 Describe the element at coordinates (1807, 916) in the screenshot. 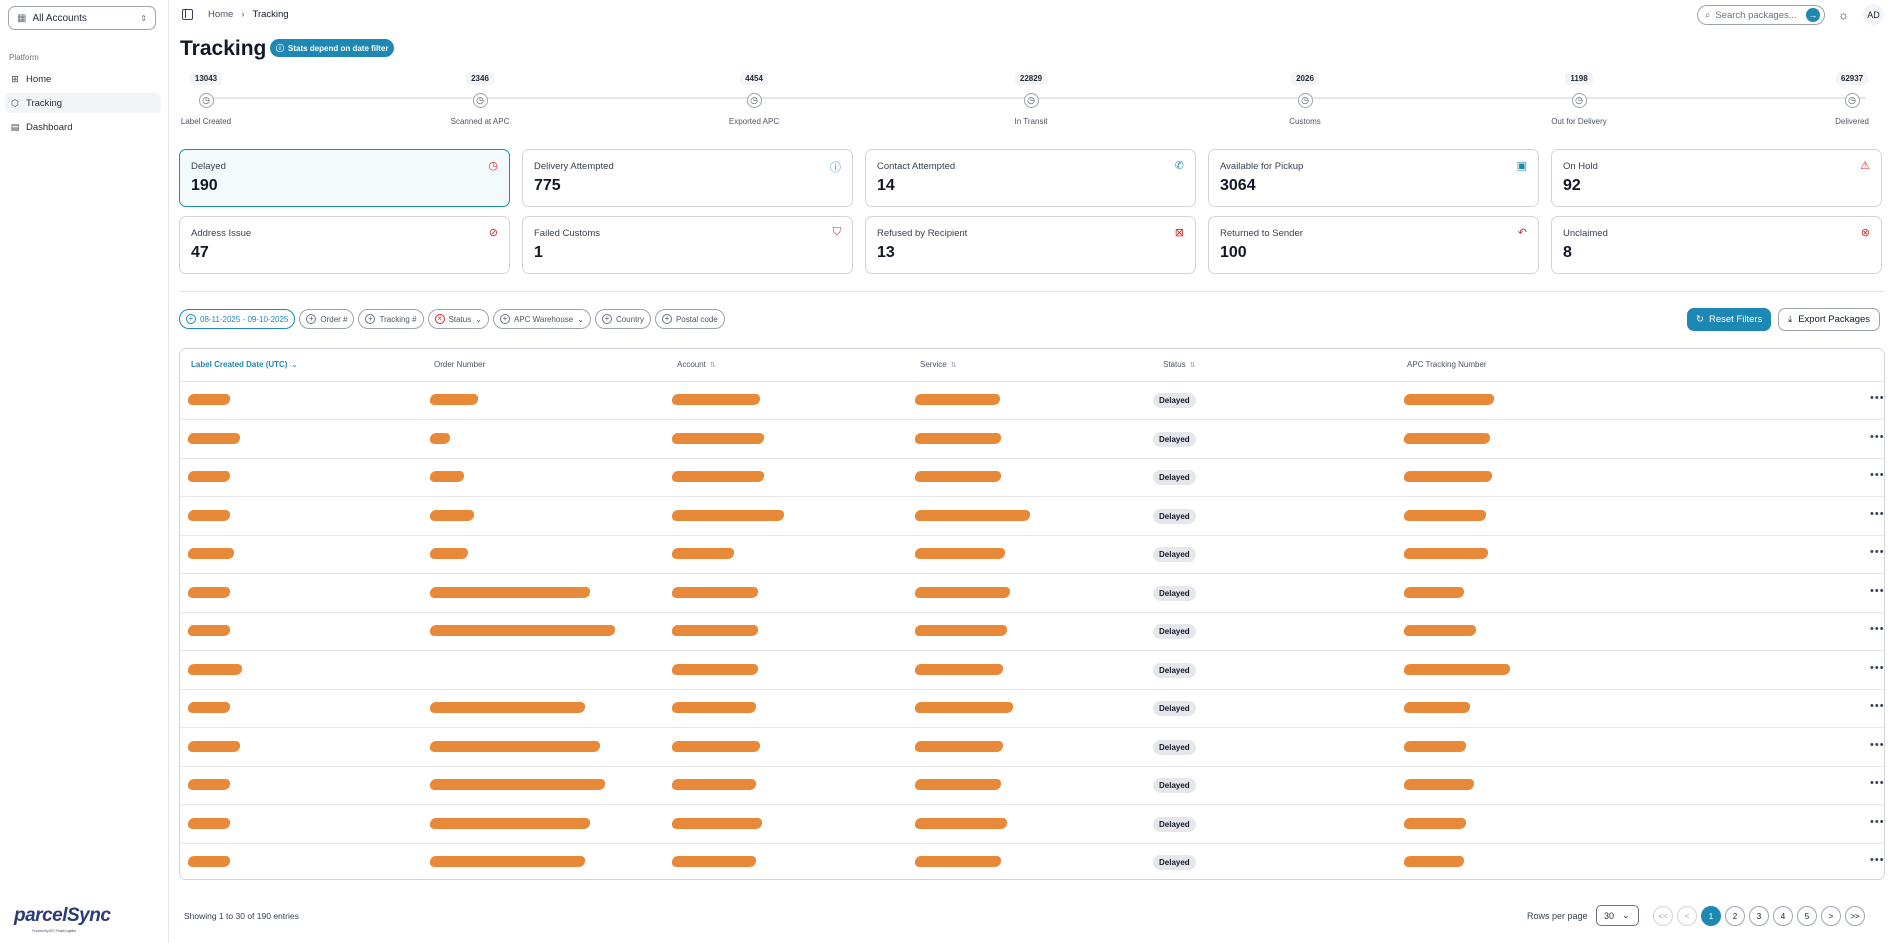

I see `page-button-5: 5` at that location.